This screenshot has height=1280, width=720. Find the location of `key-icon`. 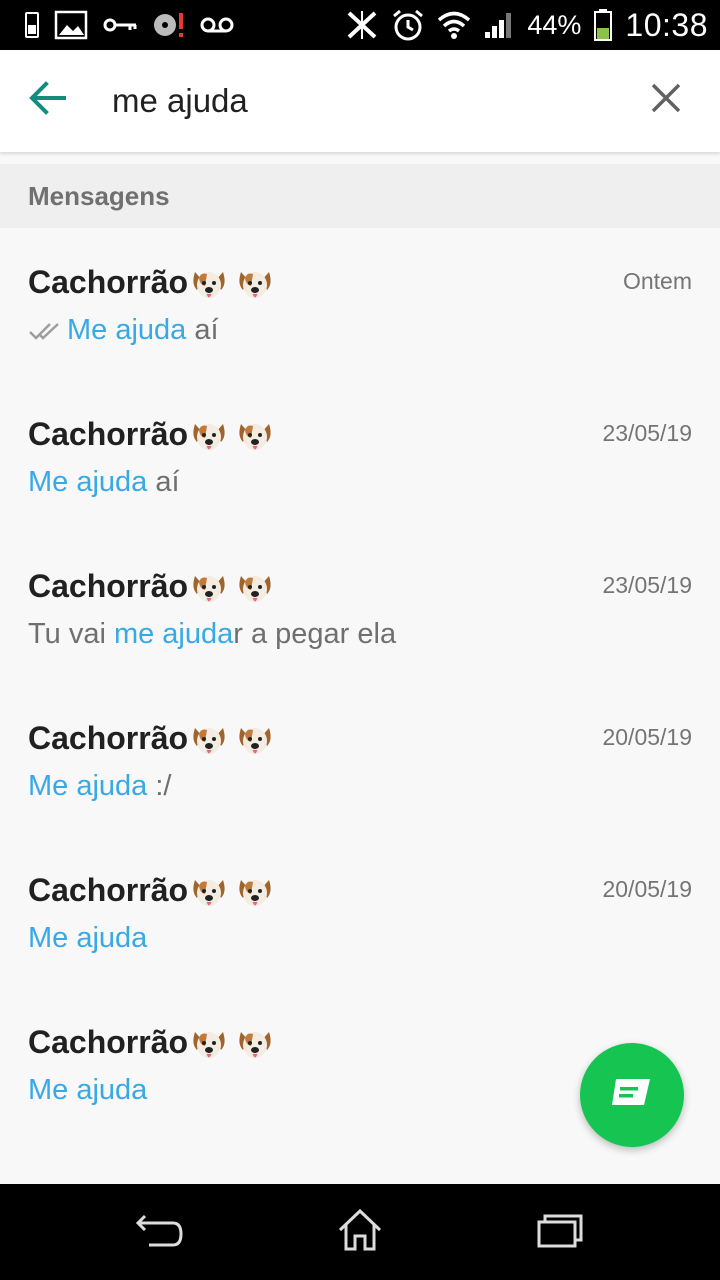

key-icon is located at coordinates (120, 25).